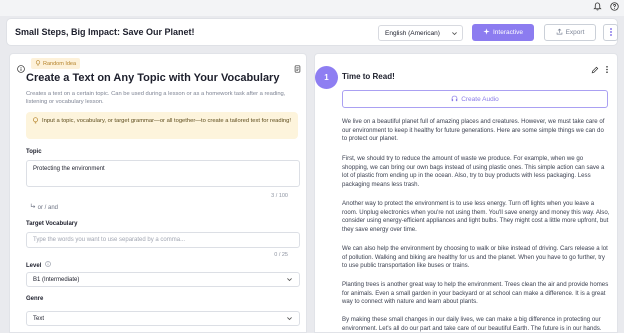 This screenshot has width=624, height=333. I want to click on edit-icon, so click(595, 70).